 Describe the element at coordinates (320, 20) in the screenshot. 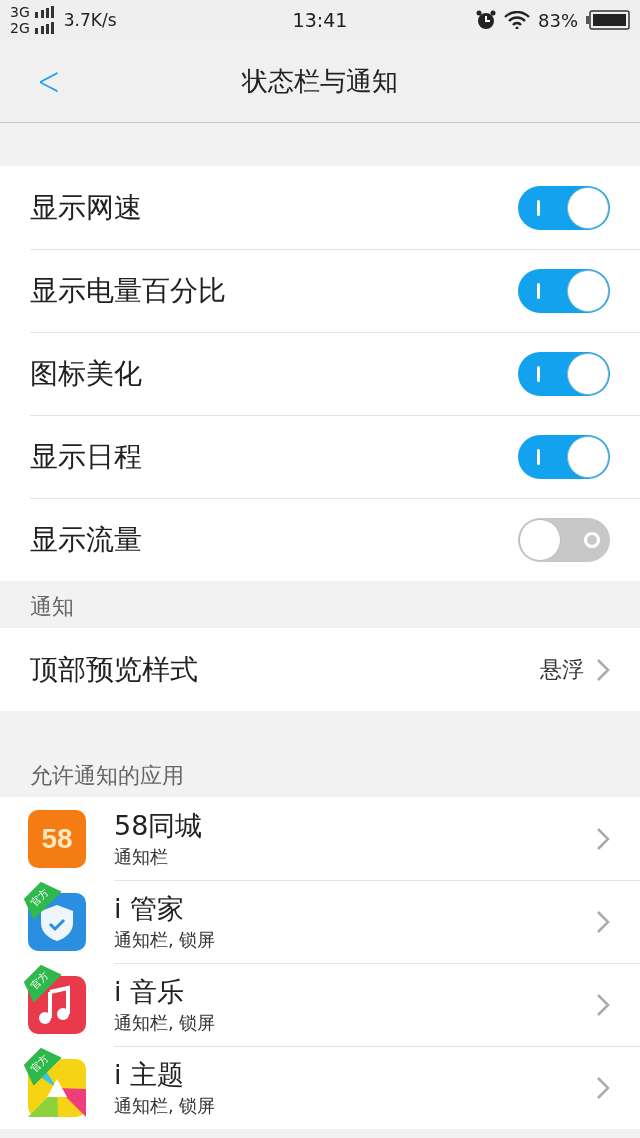

I see `clock-time: 13:41` at that location.